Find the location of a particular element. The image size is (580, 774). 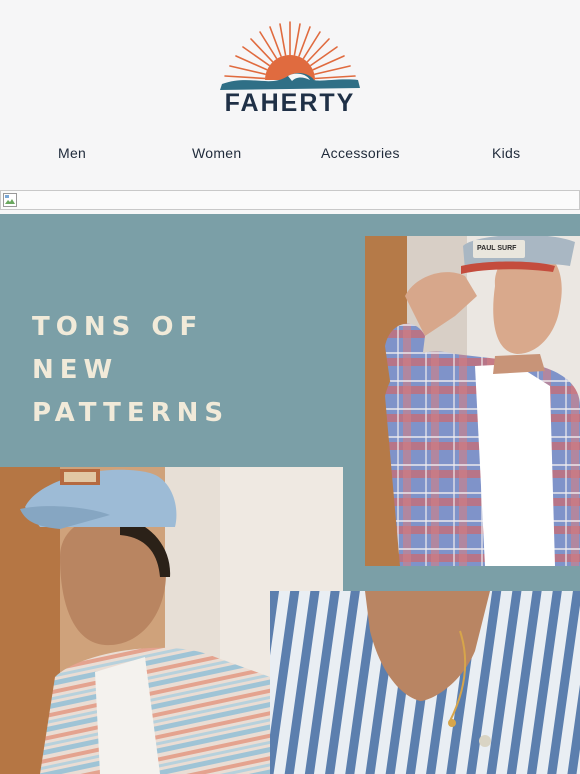

main-nav: Men Women Accessories Kids is located at coordinates (290, 156).